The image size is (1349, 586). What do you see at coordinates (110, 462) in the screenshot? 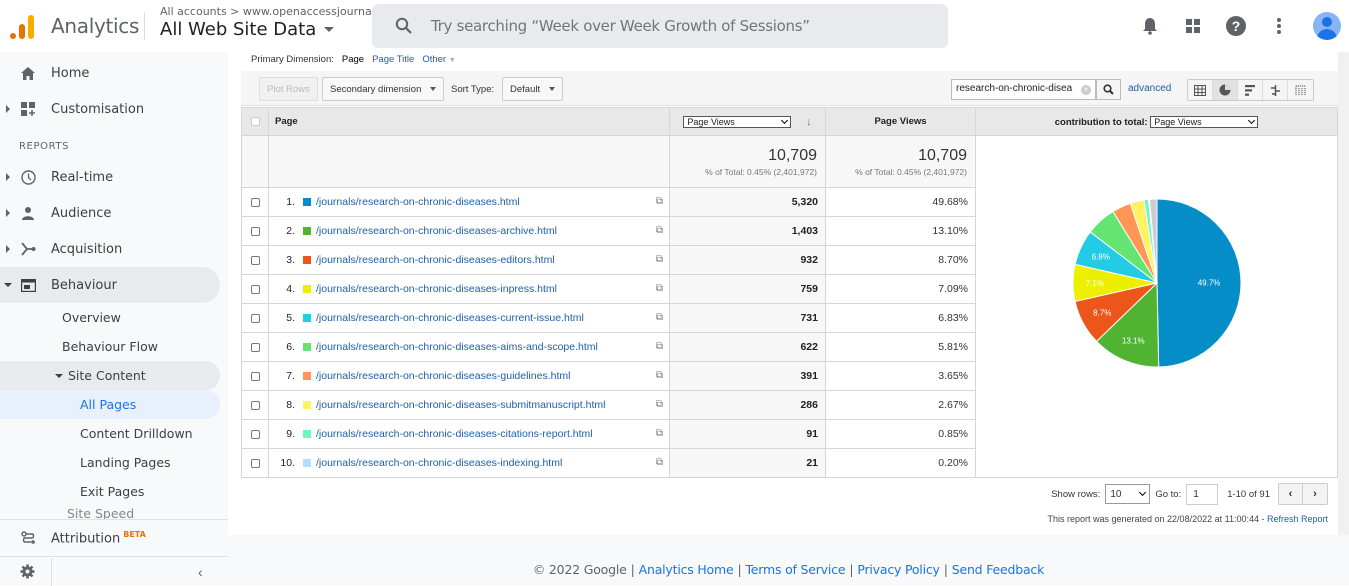
I see `sidebar-item-landing-pages: Landing Pages` at bounding box center [110, 462].